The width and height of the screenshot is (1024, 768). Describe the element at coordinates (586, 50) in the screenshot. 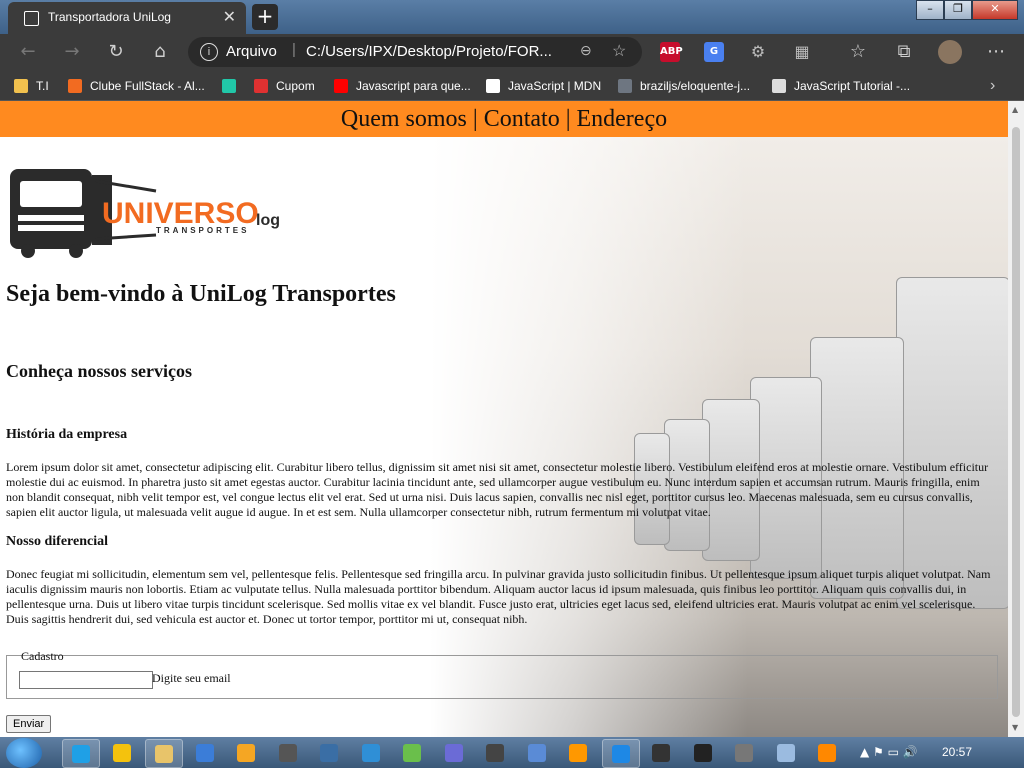

I see `zoom-icon: ⊖` at that location.